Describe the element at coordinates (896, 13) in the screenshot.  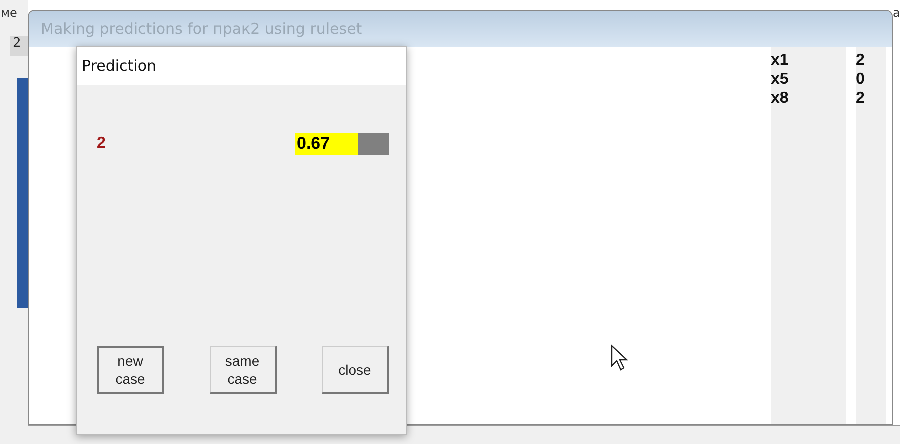
I see `menu-text: a` at that location.